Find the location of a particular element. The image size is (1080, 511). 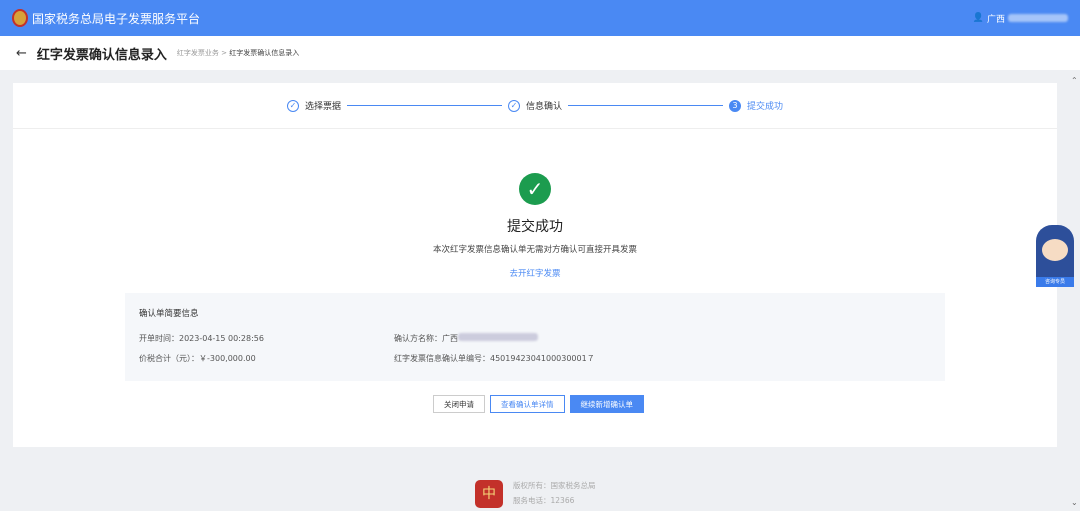

open-time: 开单时间：2023-04-15 00:28:56 is located at coordinates (201, 338).